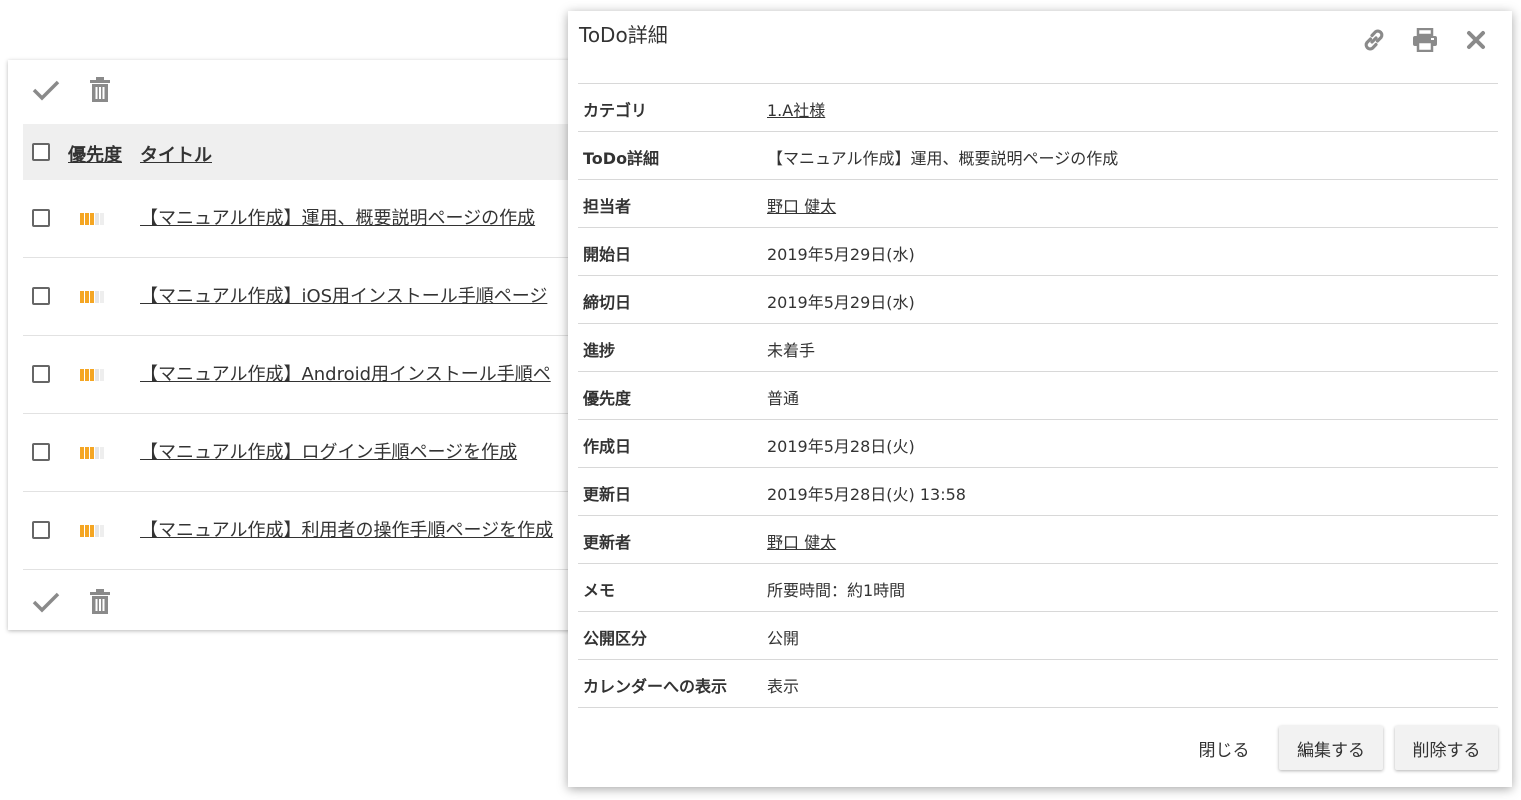  Describe the element at coordinates (1224, 748) in the screenshot. I see `close-button: 閉じる` at that location.